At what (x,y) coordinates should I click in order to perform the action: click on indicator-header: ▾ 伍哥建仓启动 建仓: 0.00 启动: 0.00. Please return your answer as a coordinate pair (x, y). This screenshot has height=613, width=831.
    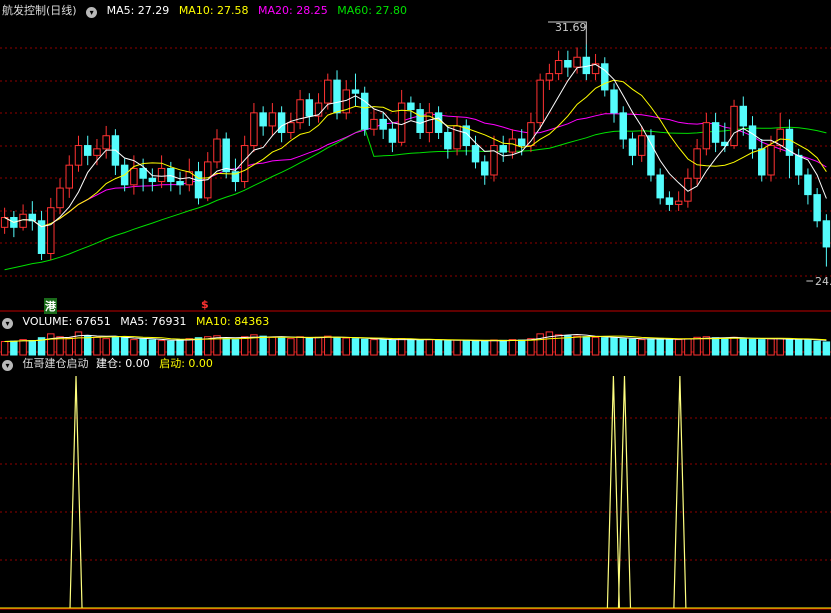
    Looking at the image, I should click on (110, 364).